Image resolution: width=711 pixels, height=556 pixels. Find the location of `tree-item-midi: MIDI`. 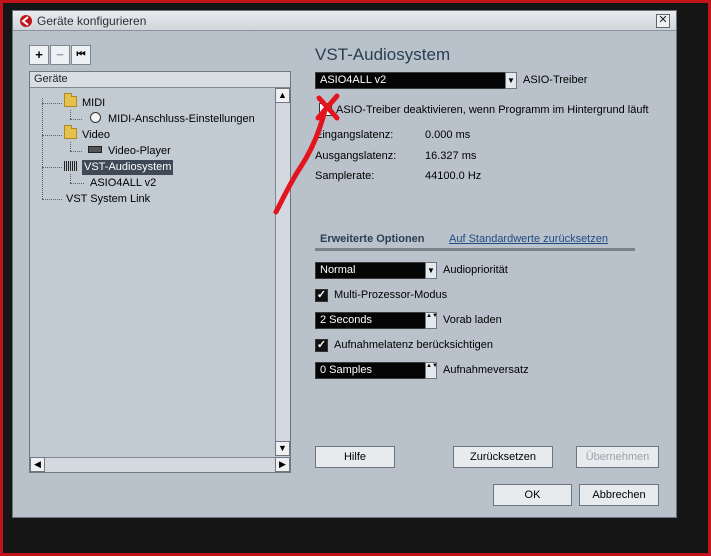

tree-item-midi: MIDI is located at coordinates (85, 102).